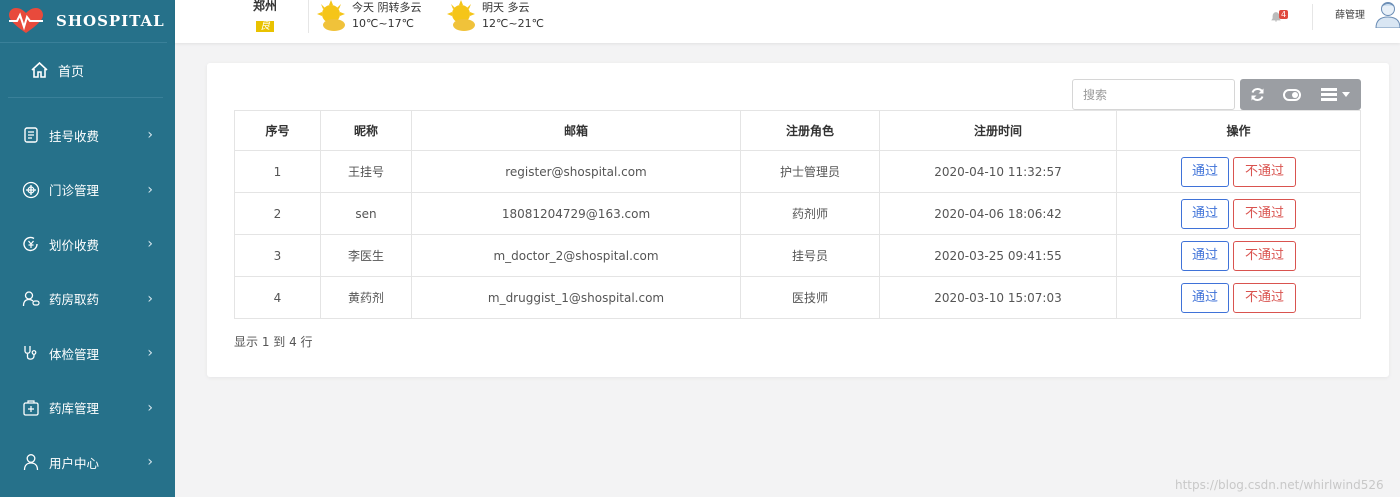 This screenshot has height=497, width=1400. Describe the element at coordinates (1329, 94) in the screenshot. I see `list-columns-icon` at that location.